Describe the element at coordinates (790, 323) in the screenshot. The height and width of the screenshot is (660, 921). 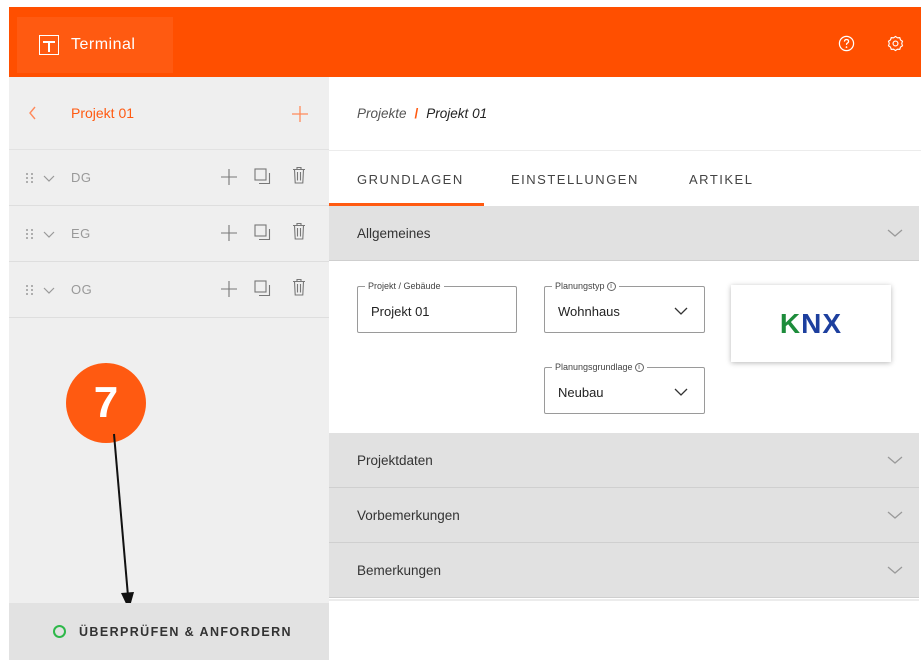
I see `knx-logo-k: K` at that location.